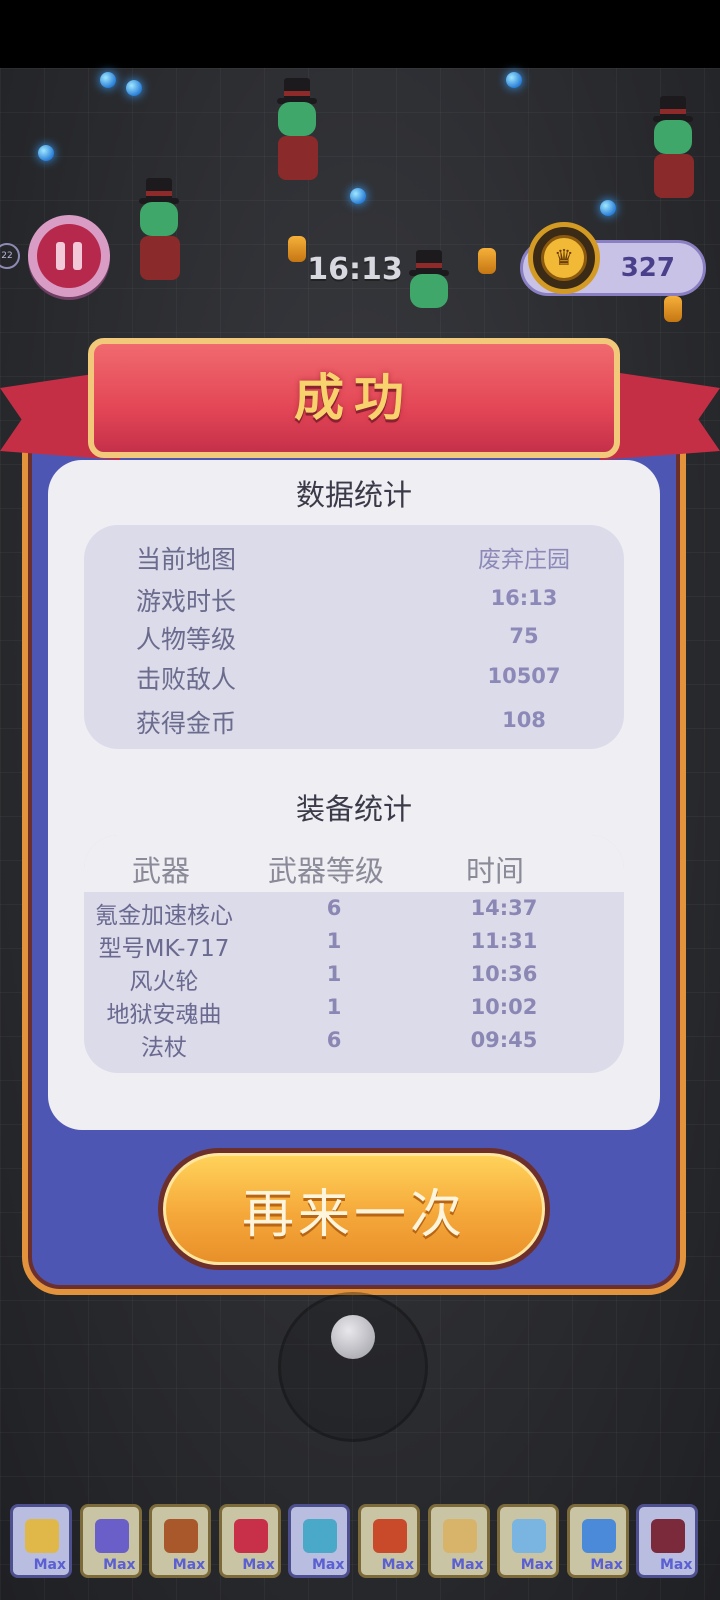 This screenshot has height=1600, width=720. I want to click on staff-icon, so click(598, 1536).